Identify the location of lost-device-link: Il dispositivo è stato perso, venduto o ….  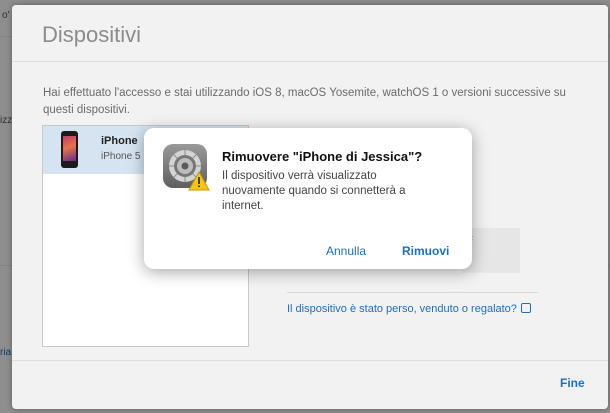
(409, 309).